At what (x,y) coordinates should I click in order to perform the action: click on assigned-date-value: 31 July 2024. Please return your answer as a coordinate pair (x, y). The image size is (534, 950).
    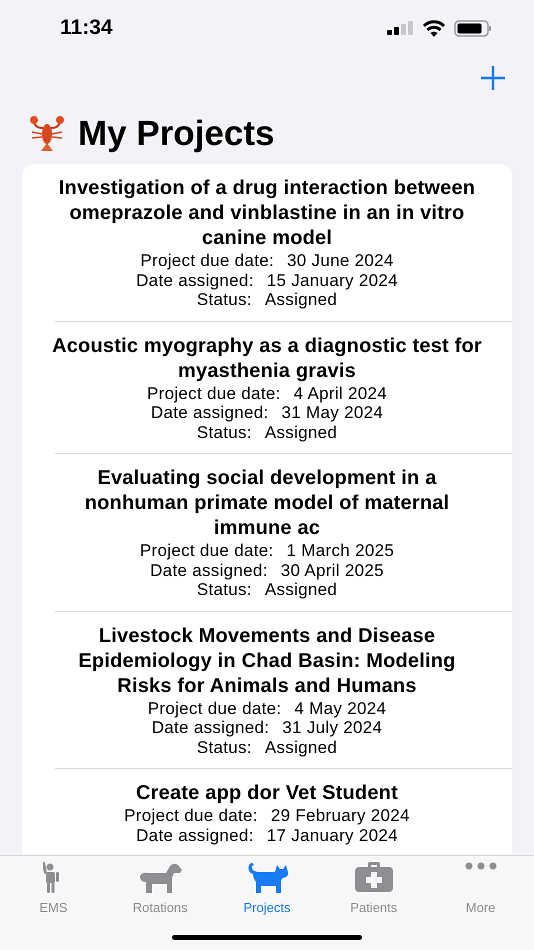
    Looking at the image, I should click on (332, 728).